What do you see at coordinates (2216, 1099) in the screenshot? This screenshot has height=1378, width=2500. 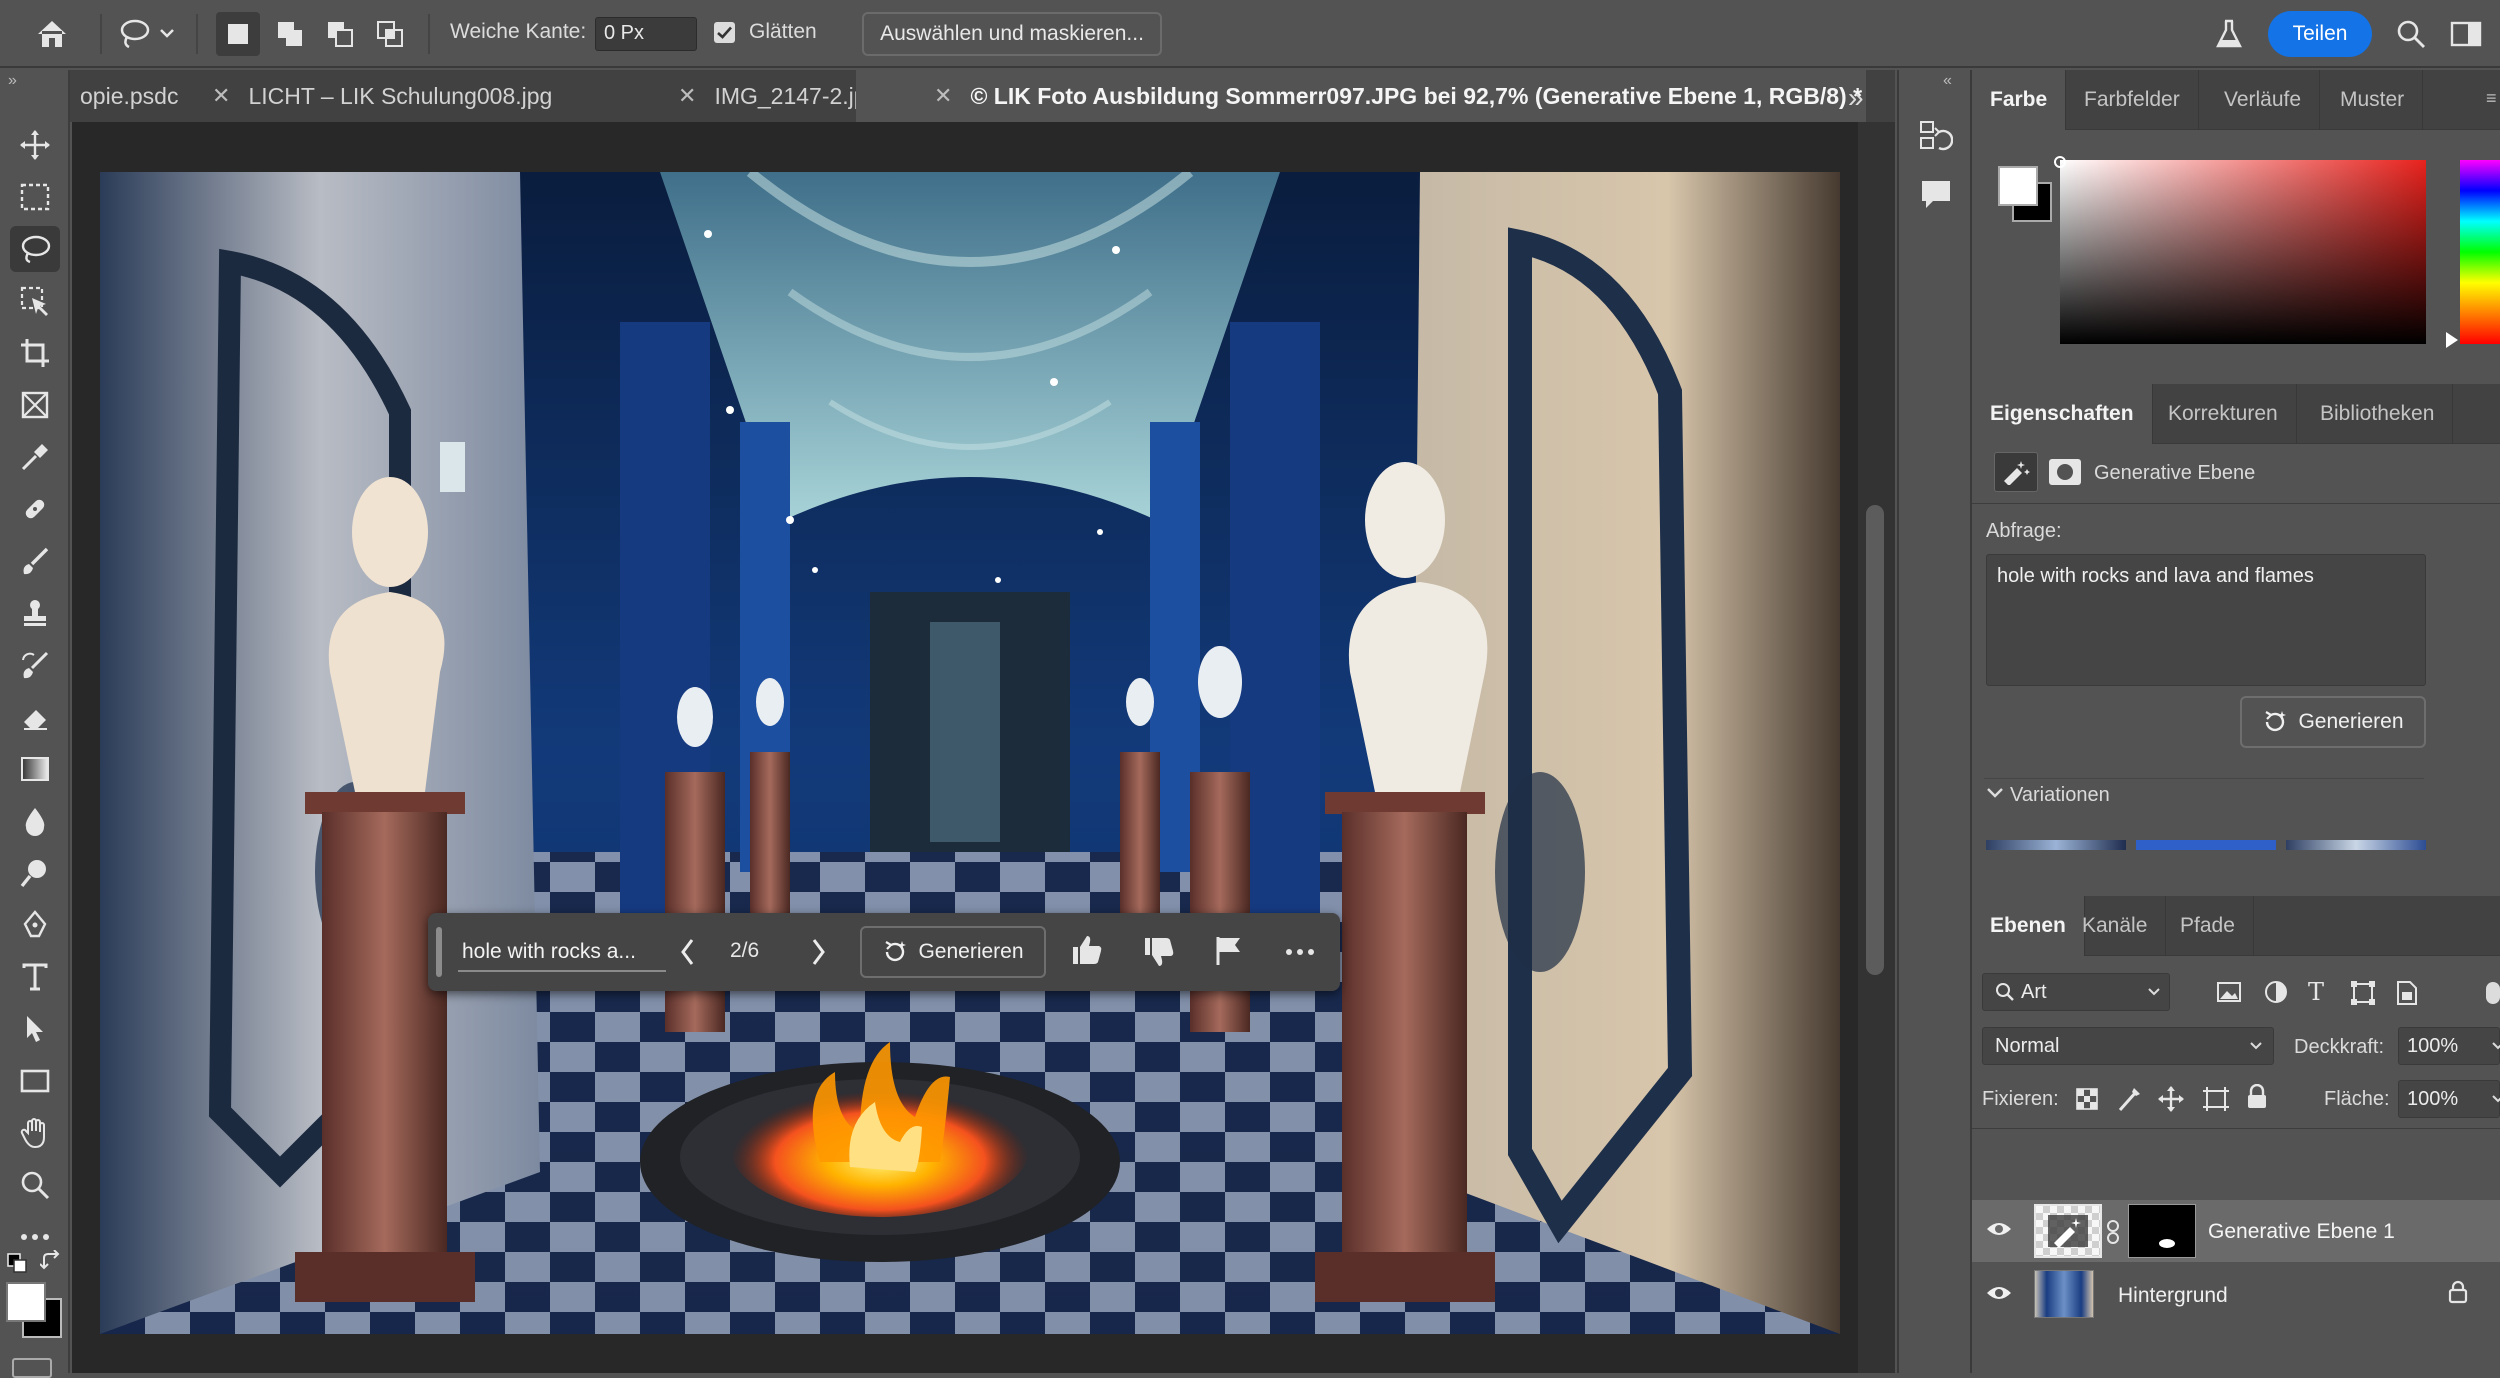 I see `lock-artboard-icon` at bounding box center [2216, 1099].